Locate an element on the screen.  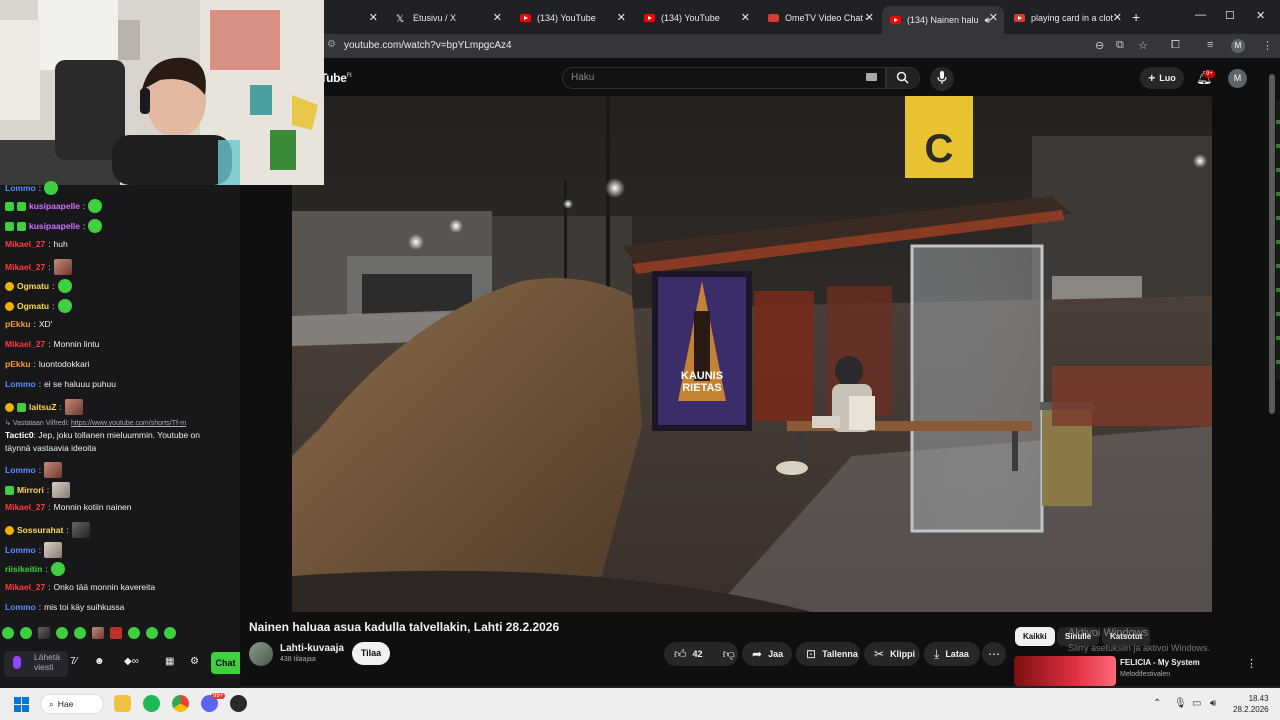
tab-6: playing card in a clot ✕ is located at coordinates (1067, 18).